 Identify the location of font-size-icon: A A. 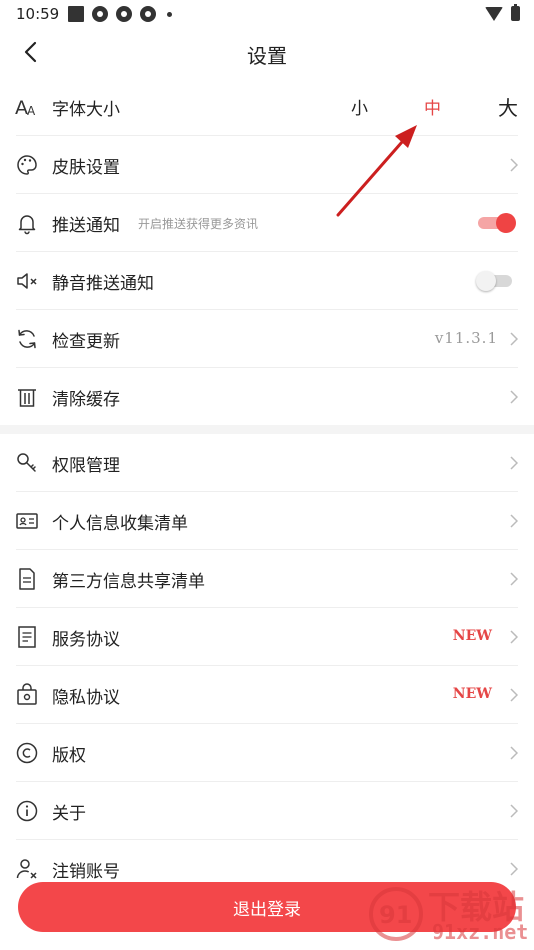
(25, 108).